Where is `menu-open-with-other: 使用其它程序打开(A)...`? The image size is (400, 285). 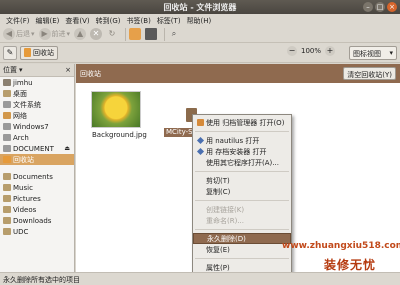
menu-open-with-other: 使用其它程序打开(A)... is located at coordinates (242, 162).